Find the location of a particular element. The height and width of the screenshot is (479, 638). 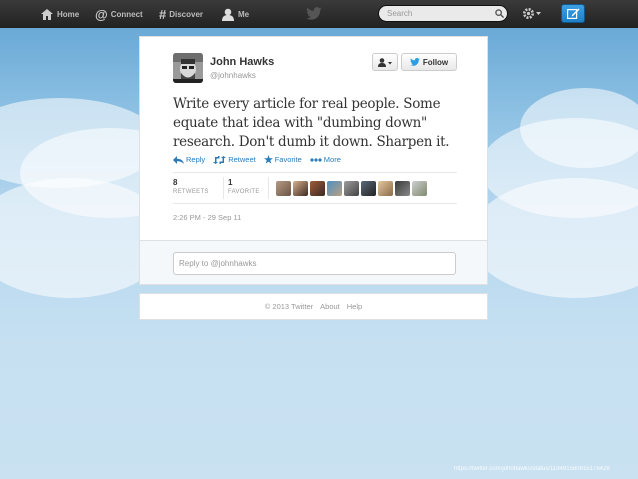

top-nav-bar: Home @ Connect # Discover Me is located at coordinates (319, 14).